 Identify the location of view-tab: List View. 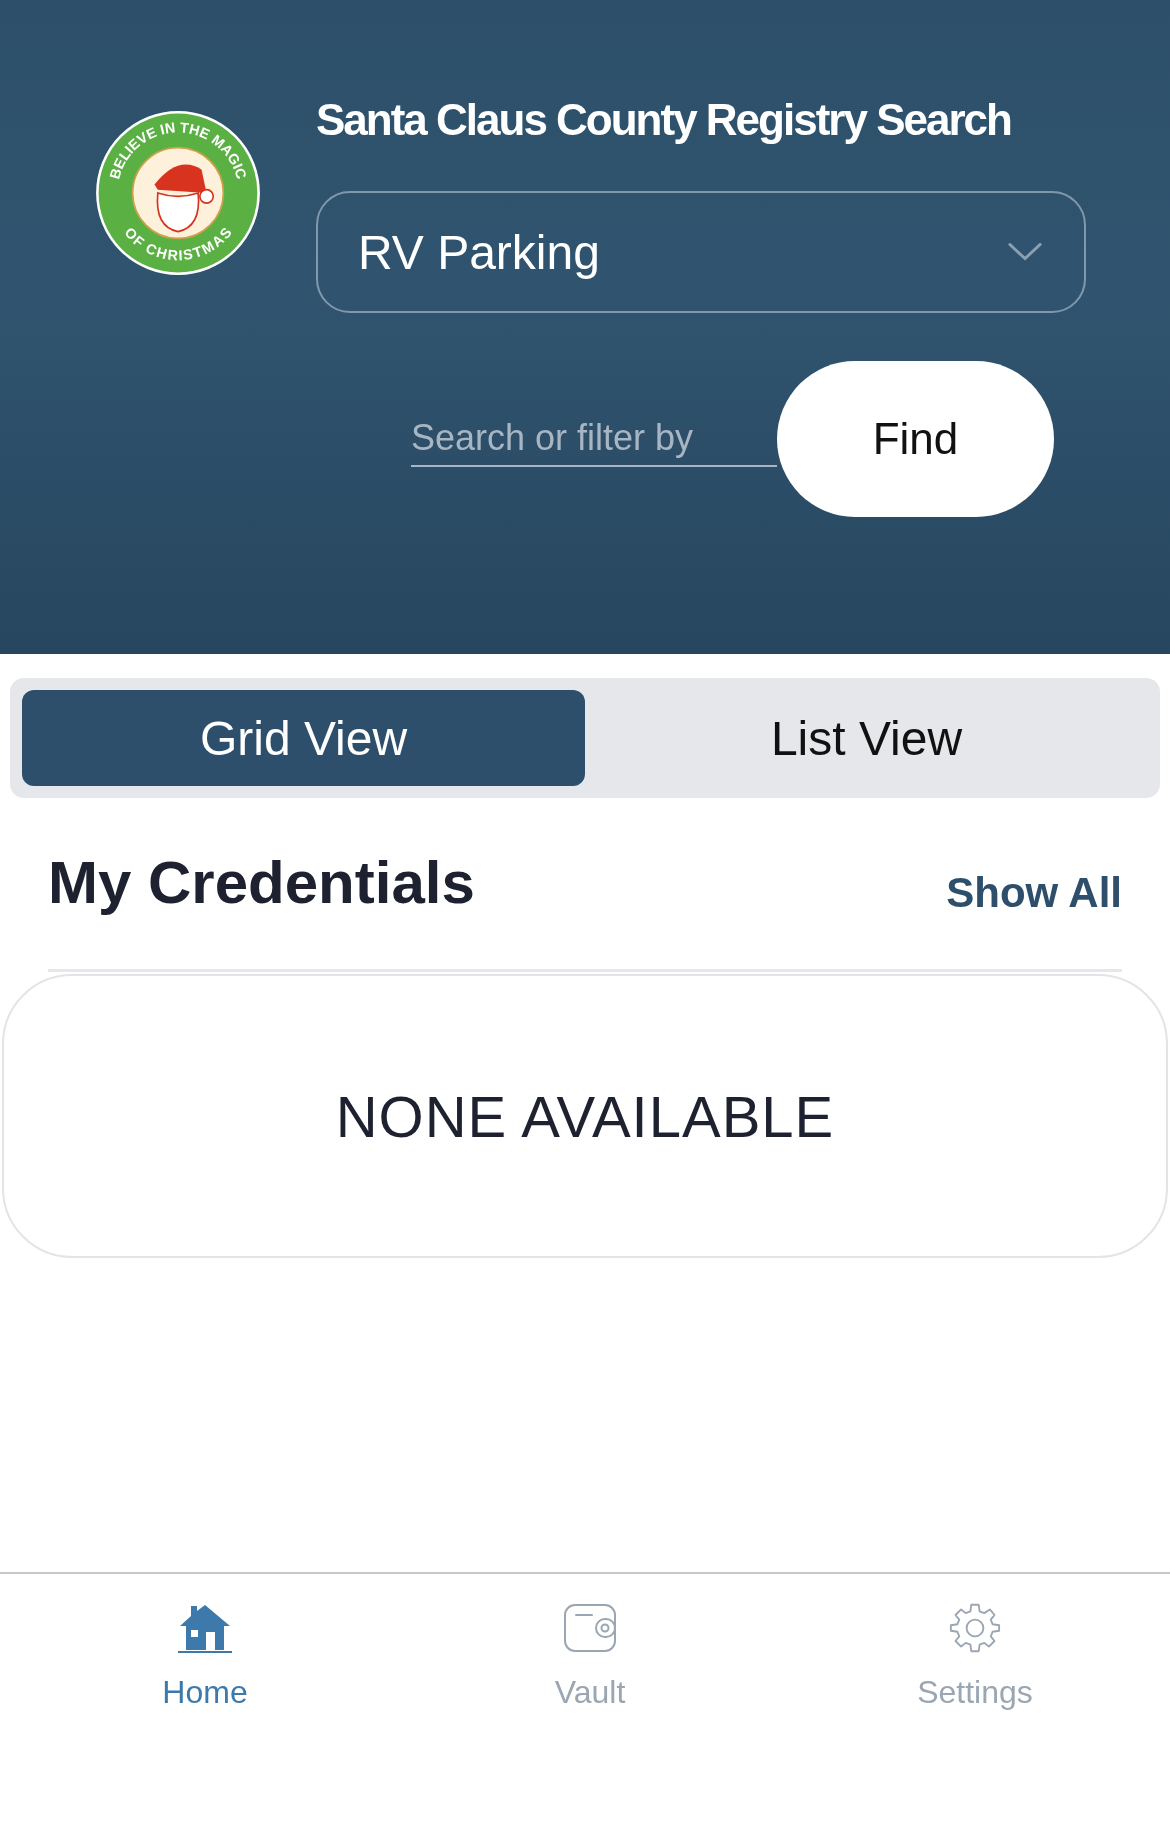
(866, 738).